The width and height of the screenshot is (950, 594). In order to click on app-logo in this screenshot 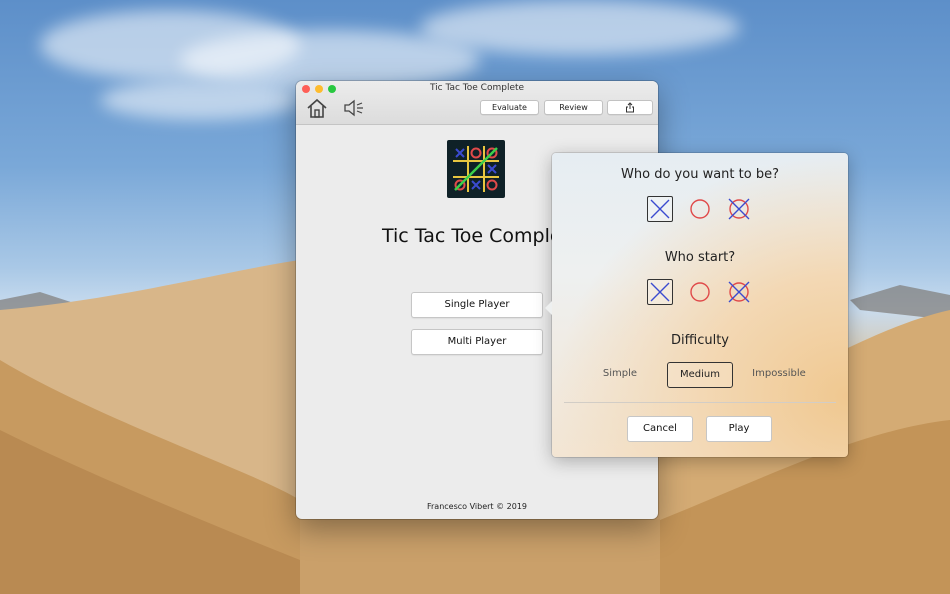, I will do `click(476, 169)`.